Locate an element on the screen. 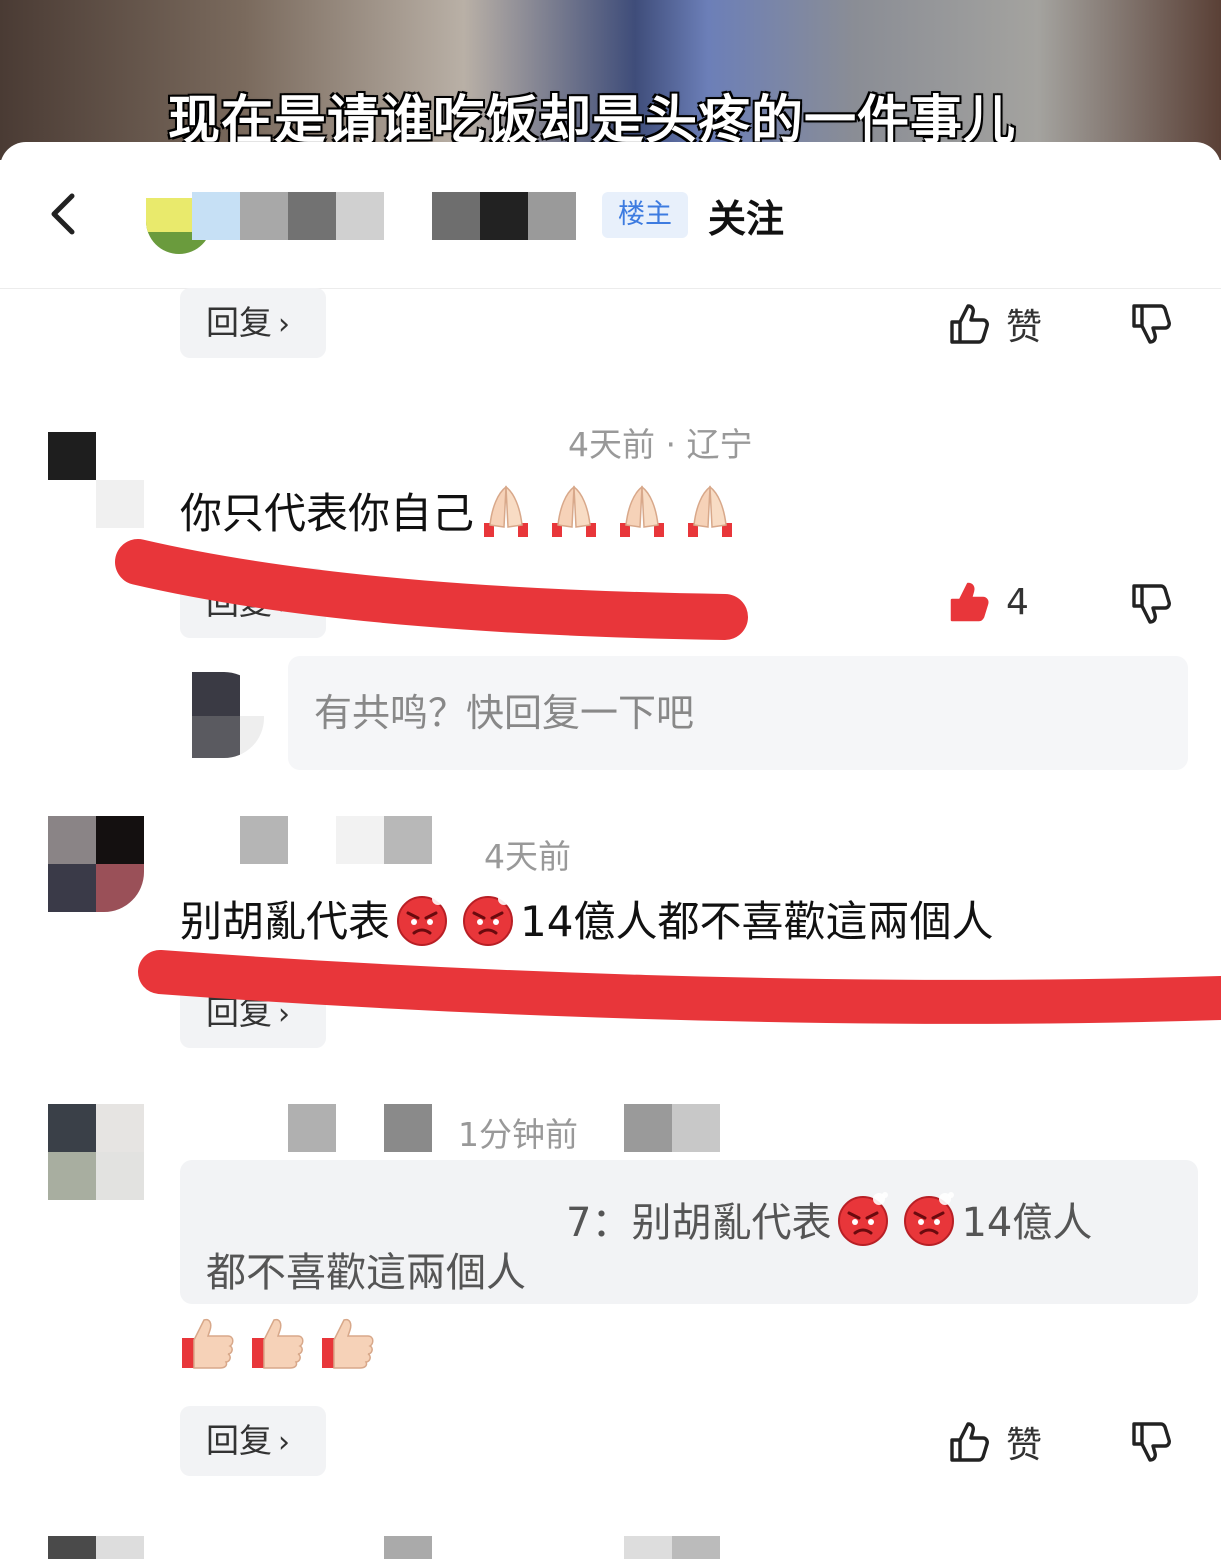  video-frame: 现在是请谁吃饭却是头疼的一件事儿 is located at coordinates (610, 80).